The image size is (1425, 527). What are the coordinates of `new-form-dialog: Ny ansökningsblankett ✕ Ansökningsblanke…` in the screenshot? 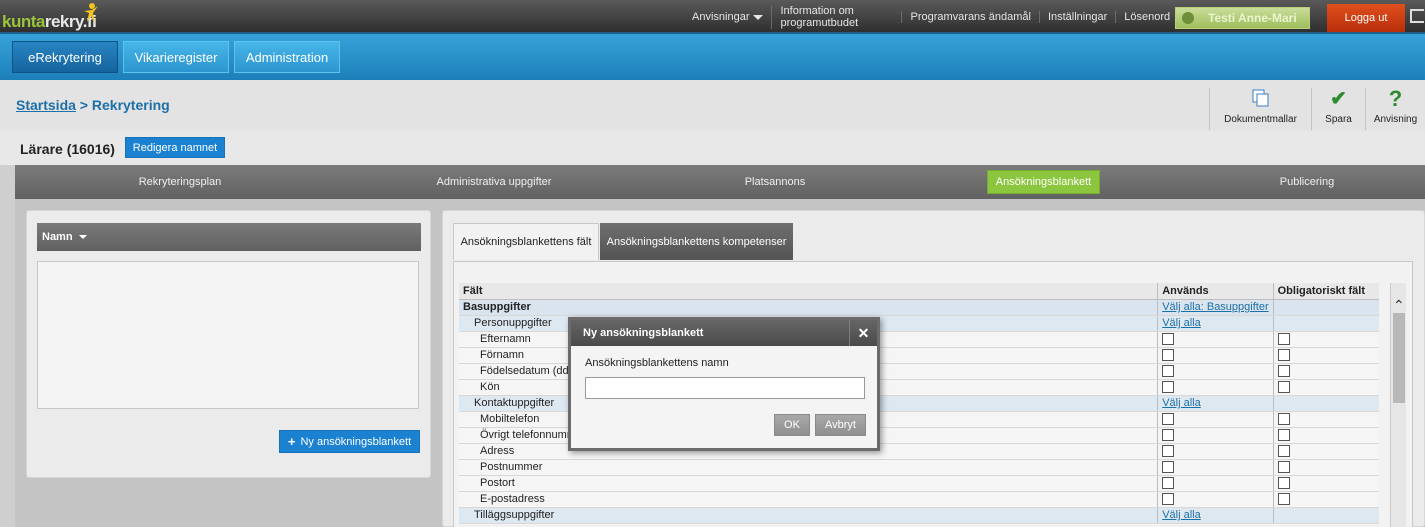 It's located at (724, 384).